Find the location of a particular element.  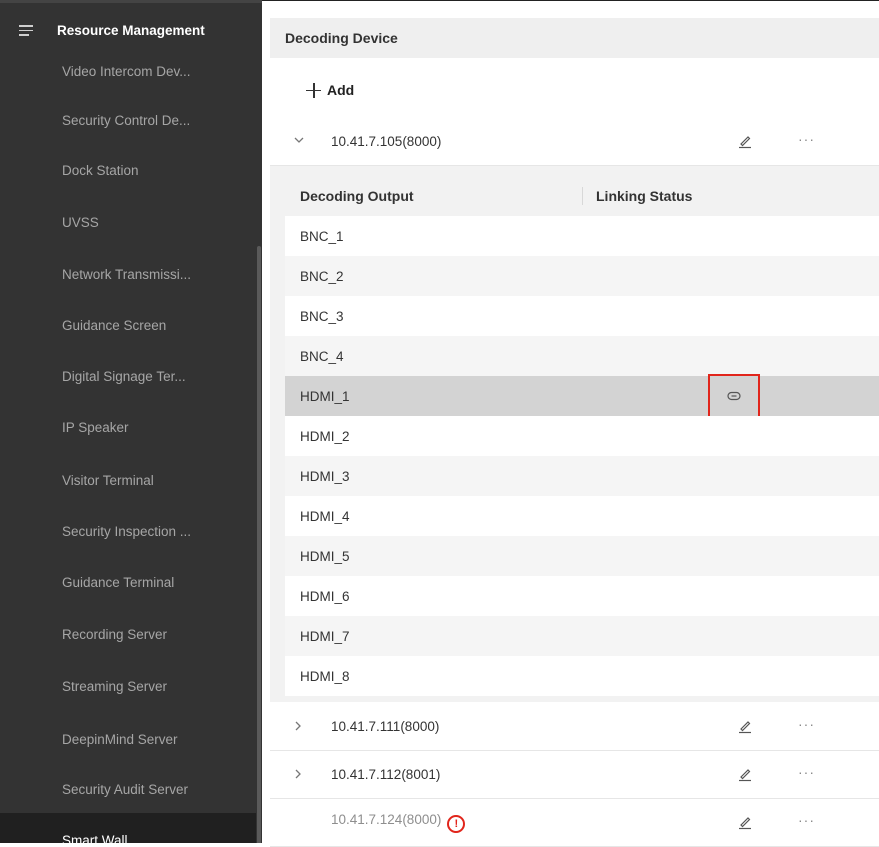

chevron-down-icon is located at coordinates (298, 140).